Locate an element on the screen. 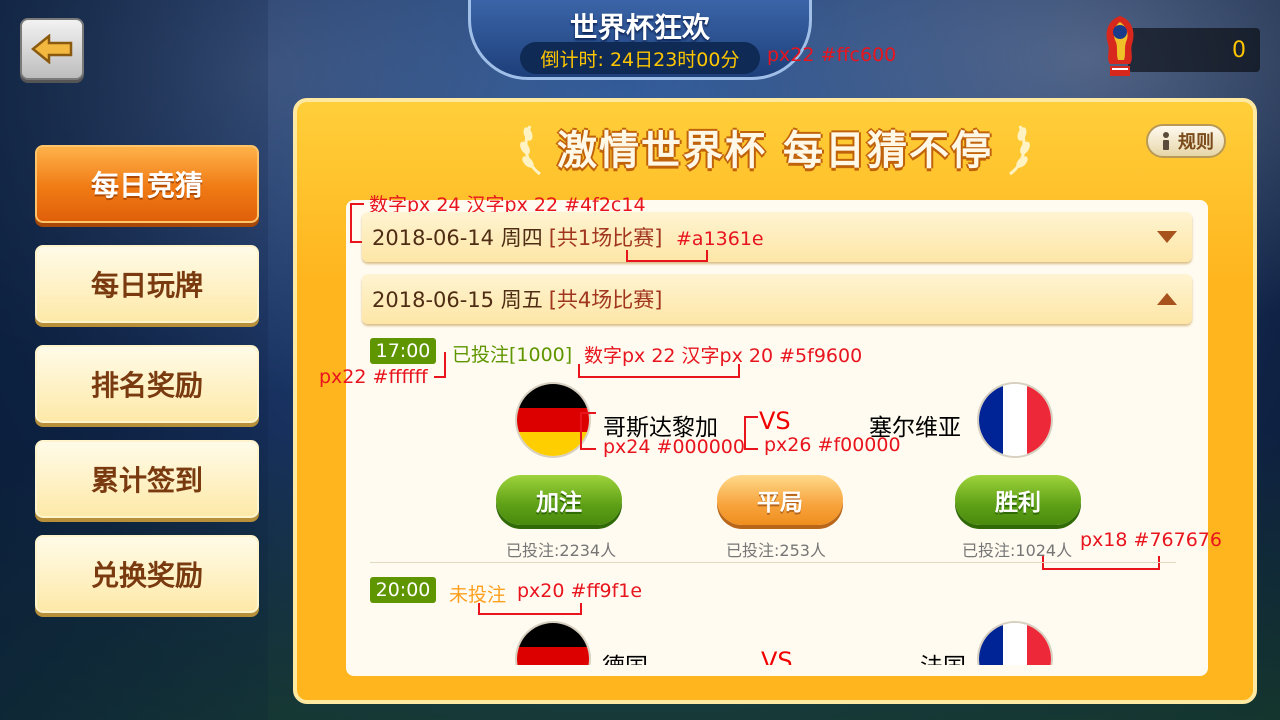 Image resolution: width=1280 pixels, height=720 pixels. annotation-not-bet: px20 #ff9f1e is located at coordinates (580, 591).